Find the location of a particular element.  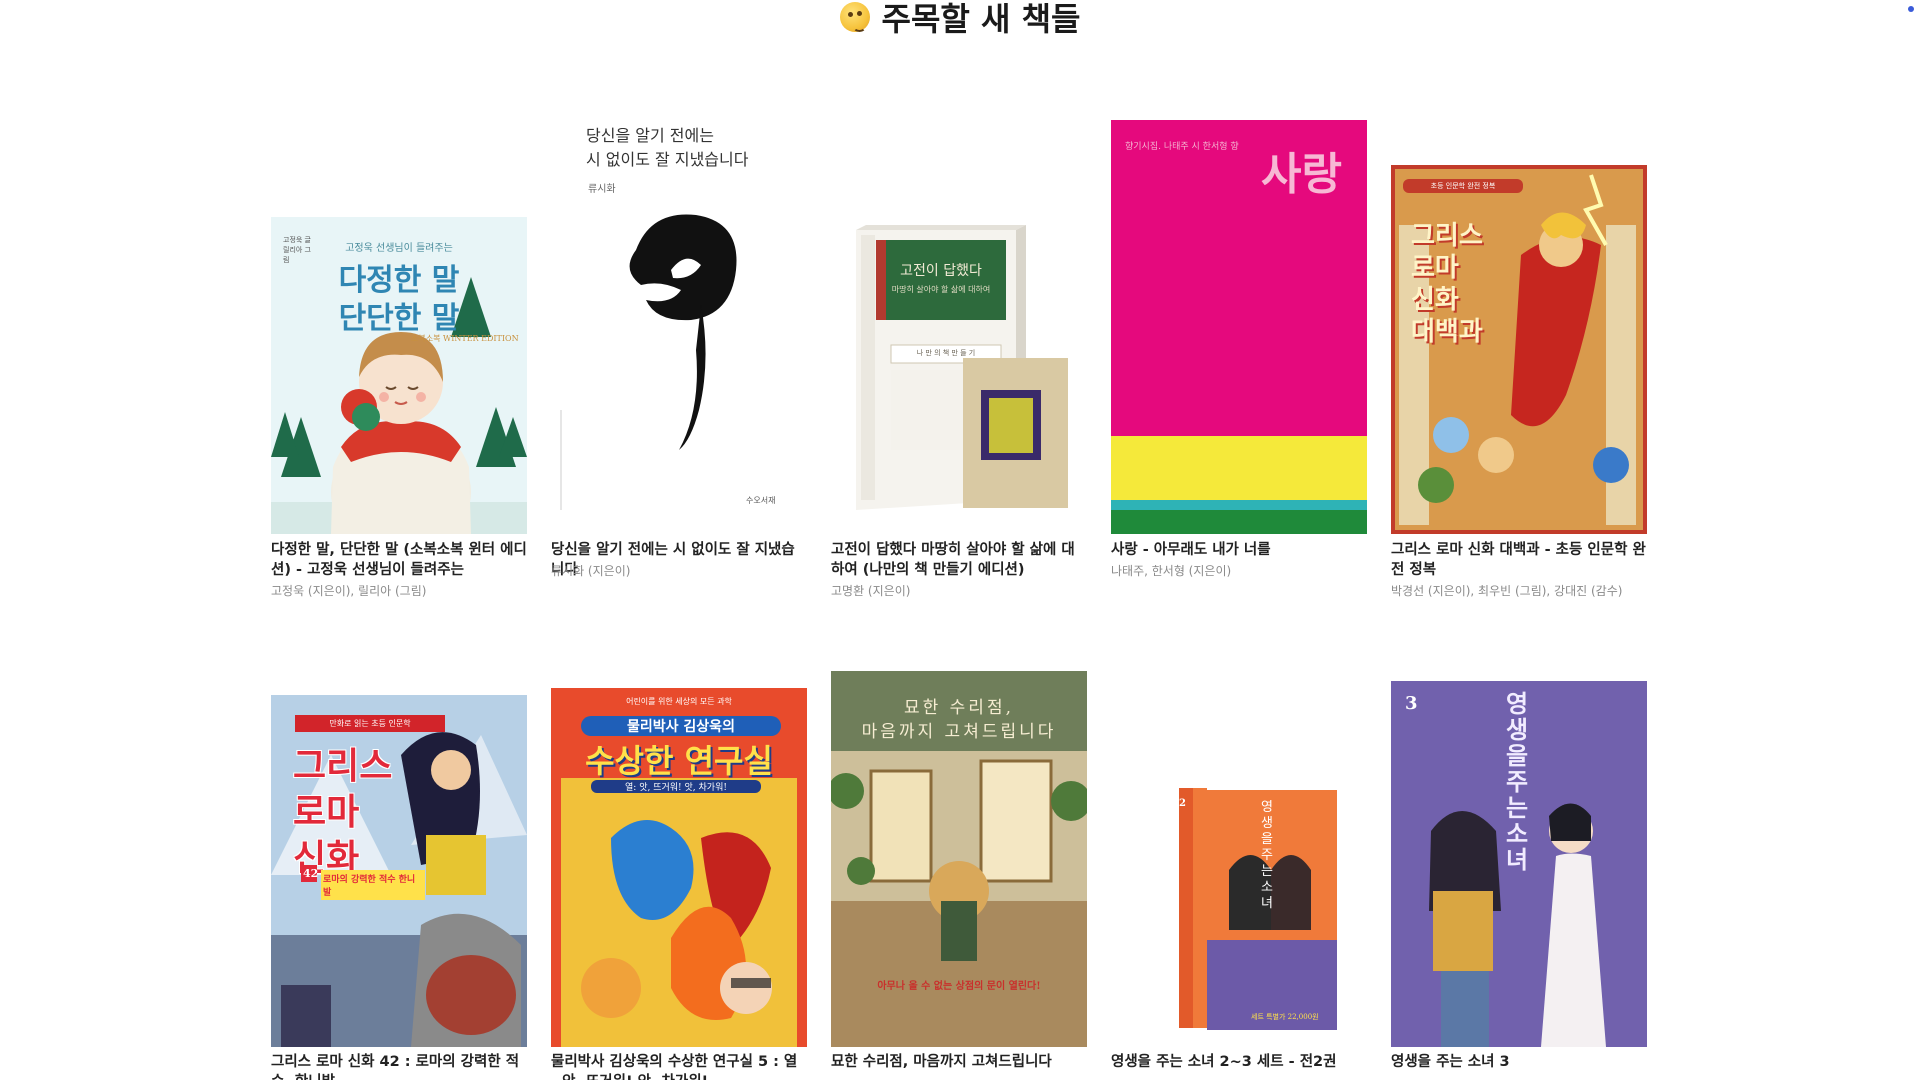

cover-brush-glyph is located at coordinates (648, 362).